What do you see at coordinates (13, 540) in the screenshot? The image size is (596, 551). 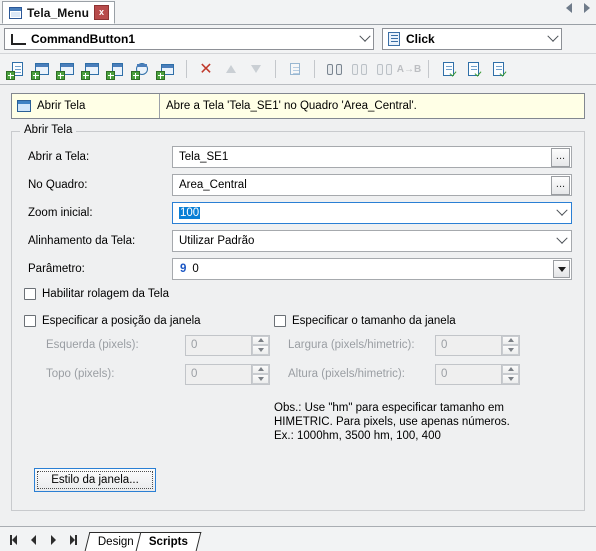 I see `sheet-first-icon` at bounding box center [13, 540].